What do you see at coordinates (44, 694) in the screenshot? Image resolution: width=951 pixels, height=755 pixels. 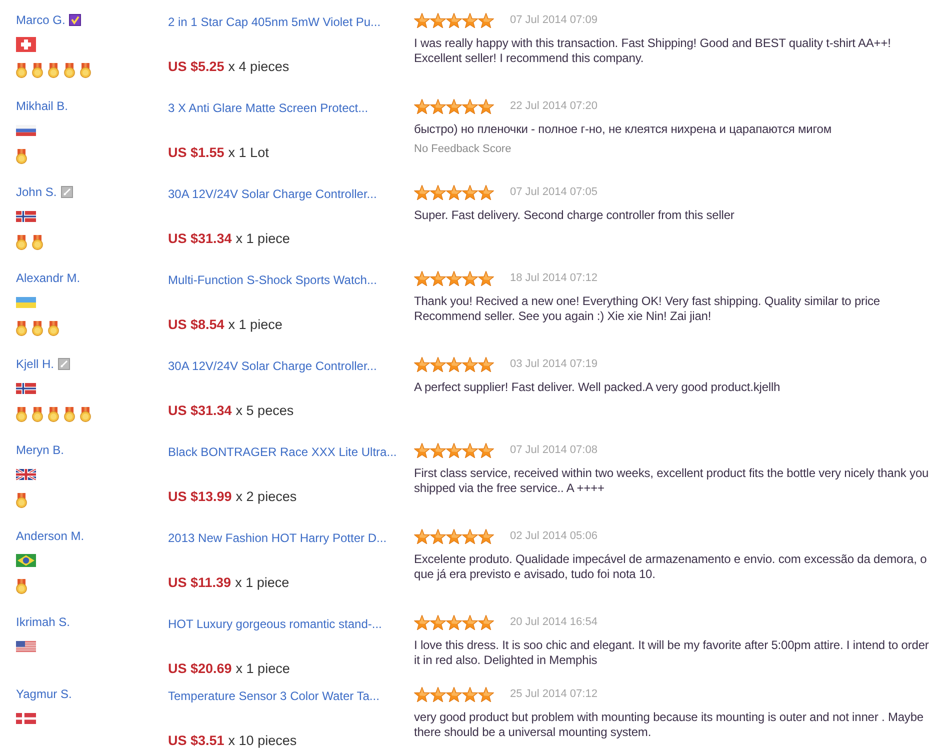 I see `buyer-name-link: Yagmur S.` at bounding box center [44, 694].